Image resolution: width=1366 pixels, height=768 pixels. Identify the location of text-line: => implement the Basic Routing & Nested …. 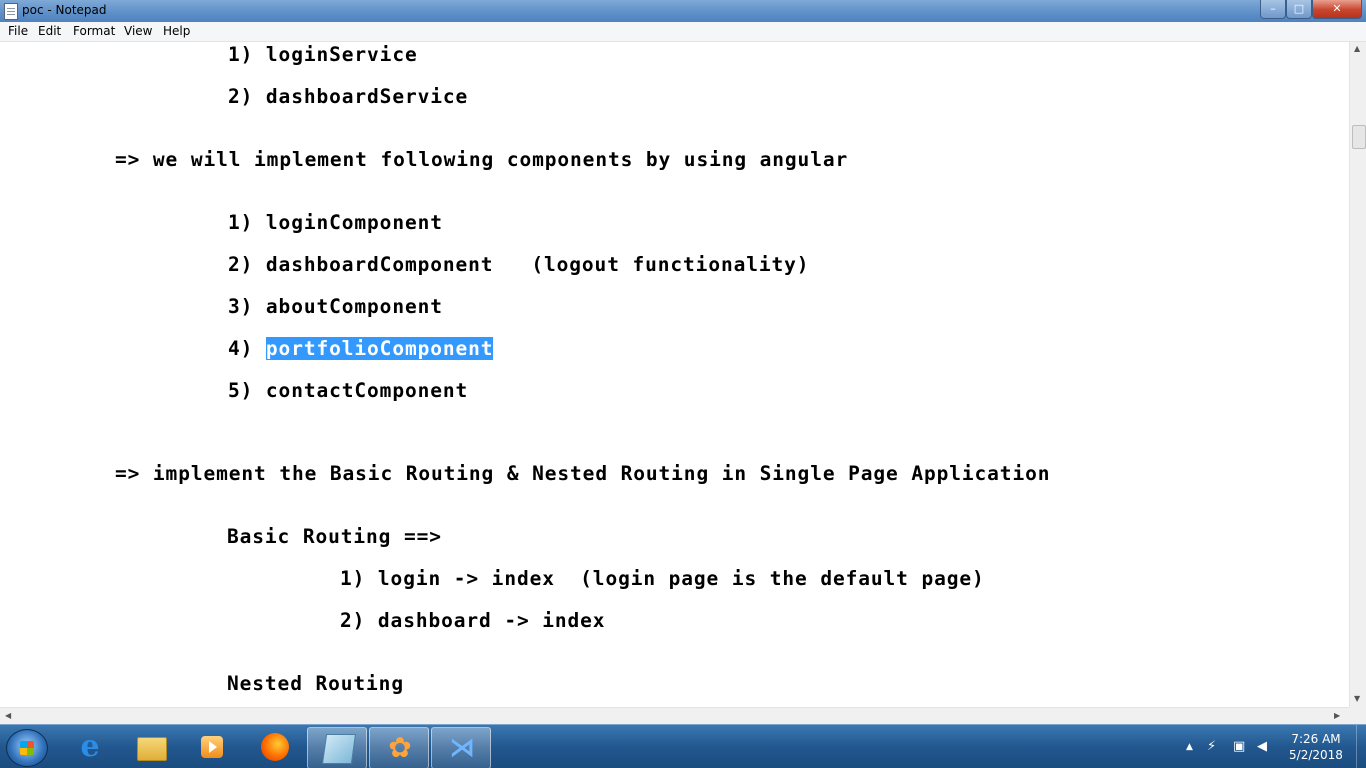
(583, 473).